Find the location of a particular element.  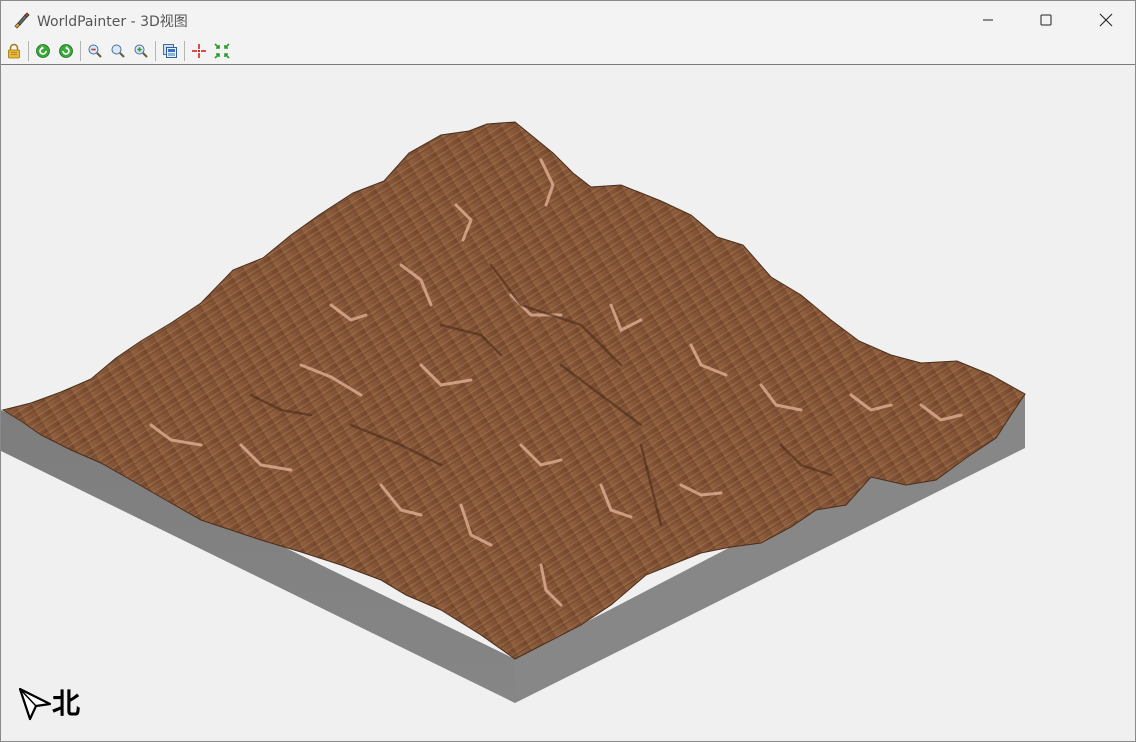

rotate-left-icon is located at coordinates (43, 51).